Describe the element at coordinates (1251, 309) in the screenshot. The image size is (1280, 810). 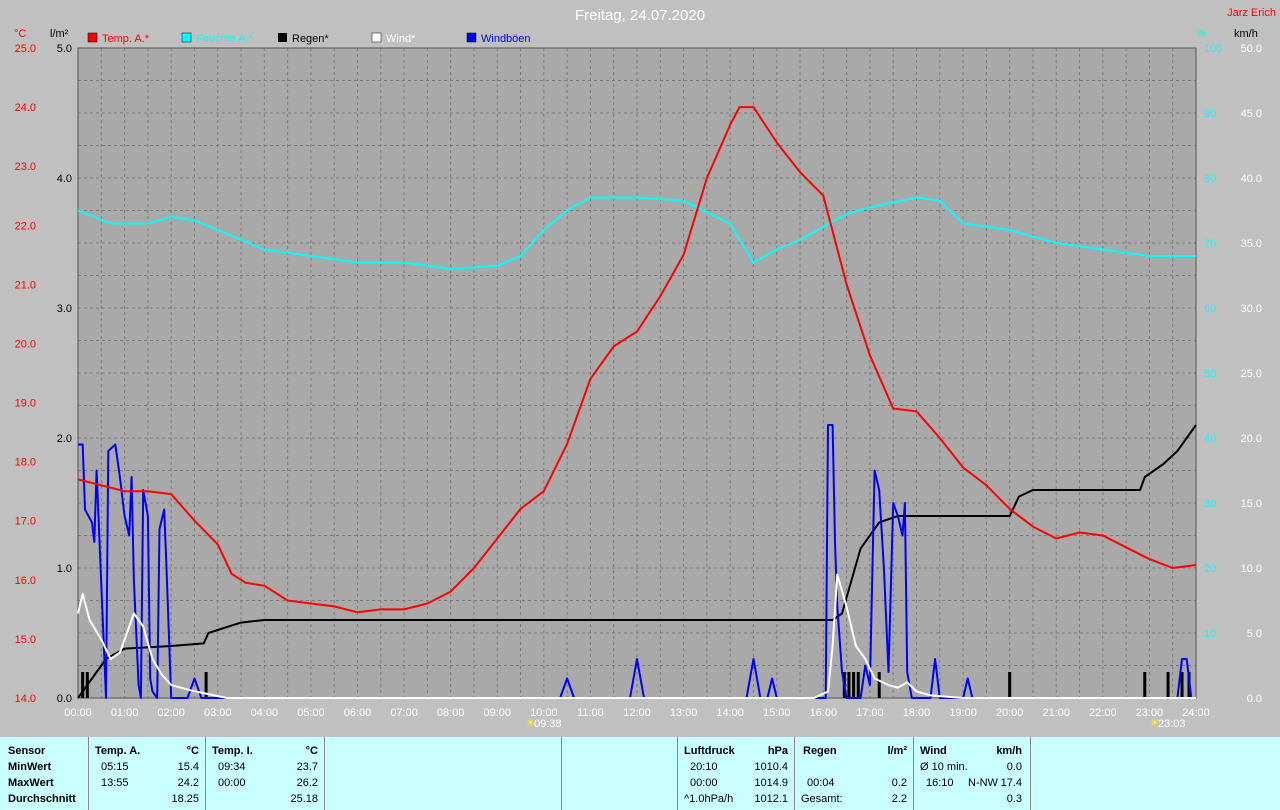
I see `wind-tick-label: 30.0` at that location.